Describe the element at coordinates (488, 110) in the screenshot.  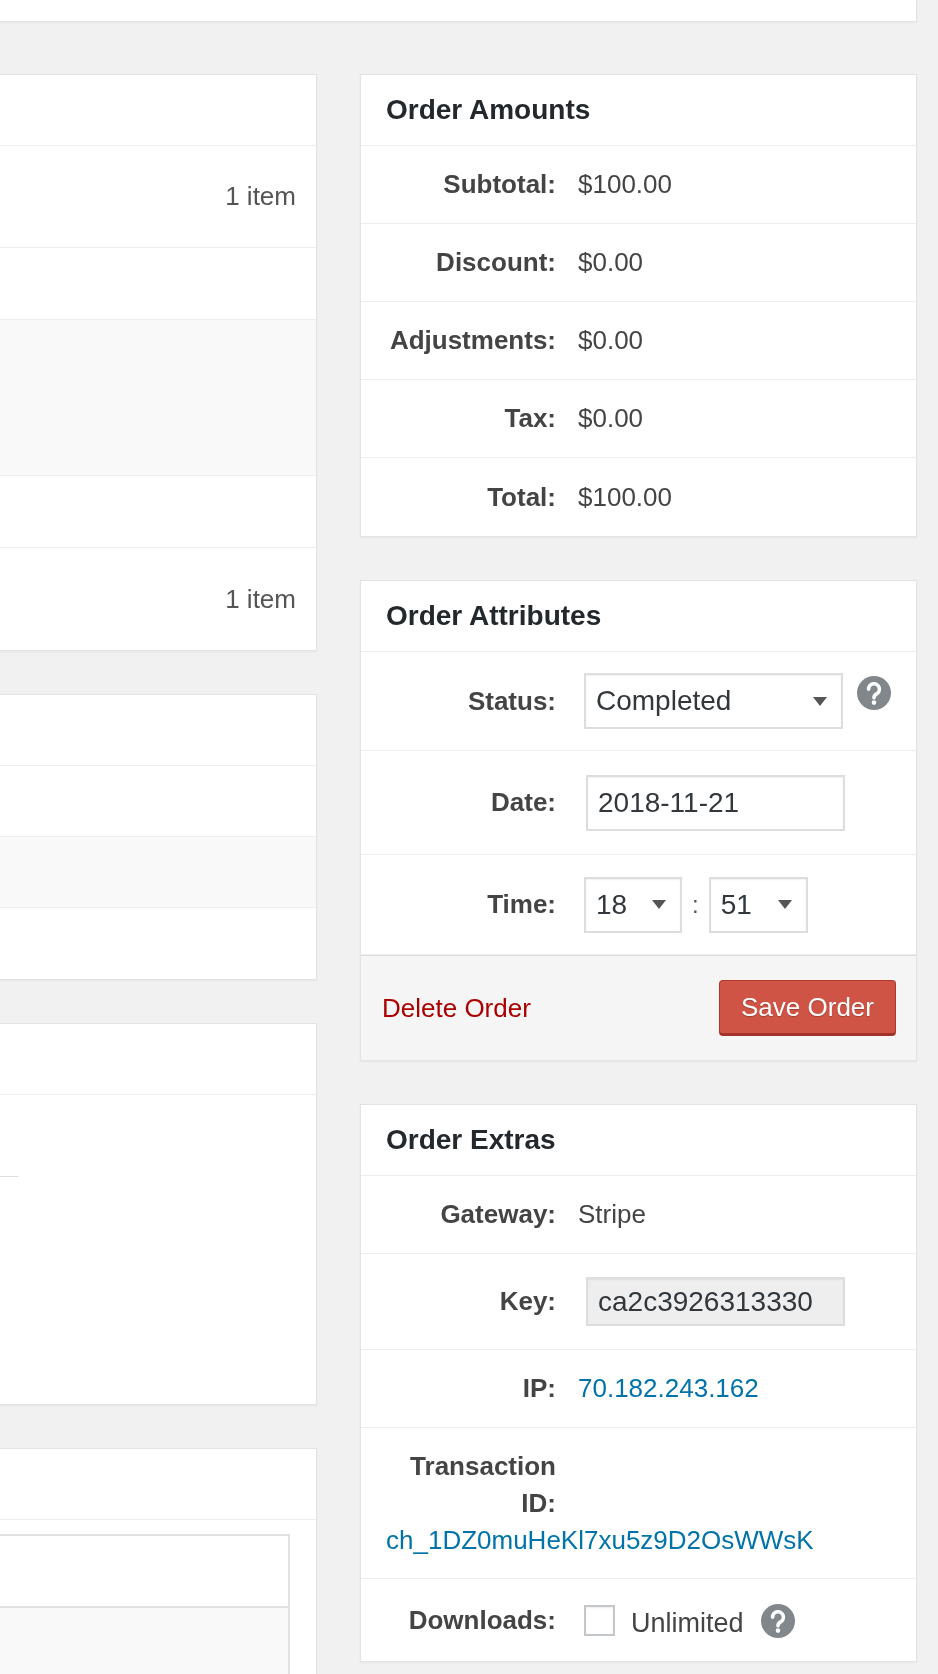
I see `panel-title: Order Amounts` at that location.